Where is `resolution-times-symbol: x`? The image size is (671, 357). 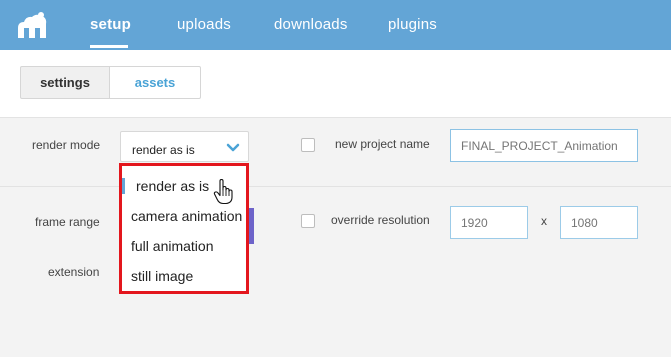
resolution-times-symbol: x is located at coordinates (544, 221).